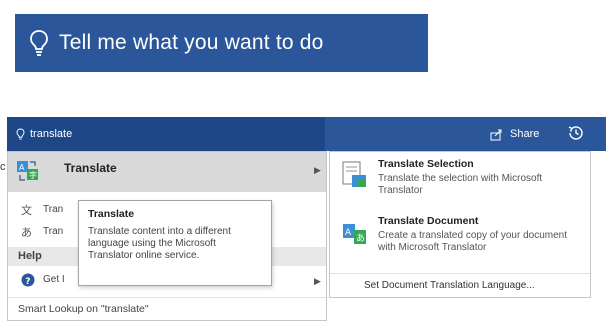 This screenshot has width=606, height=324. Describe the element at coordinates (426, 164) in the screenshot. I see `translate-selection-title: Translate Selection` at that location.